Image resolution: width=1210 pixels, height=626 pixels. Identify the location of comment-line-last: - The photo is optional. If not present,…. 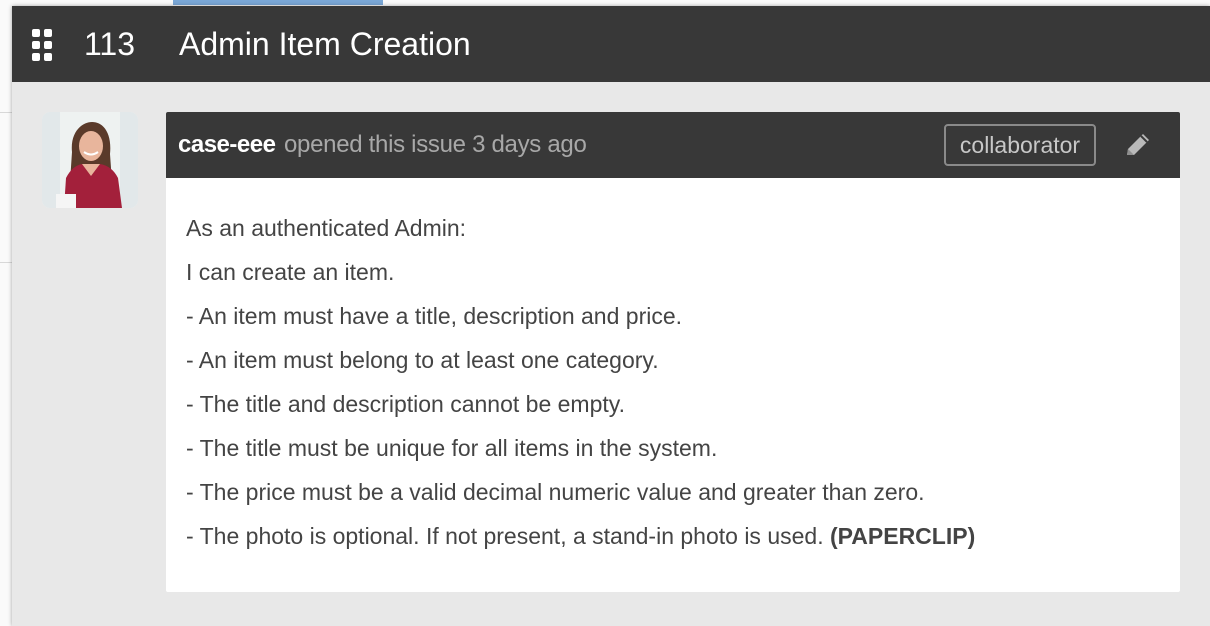
(676, 536).